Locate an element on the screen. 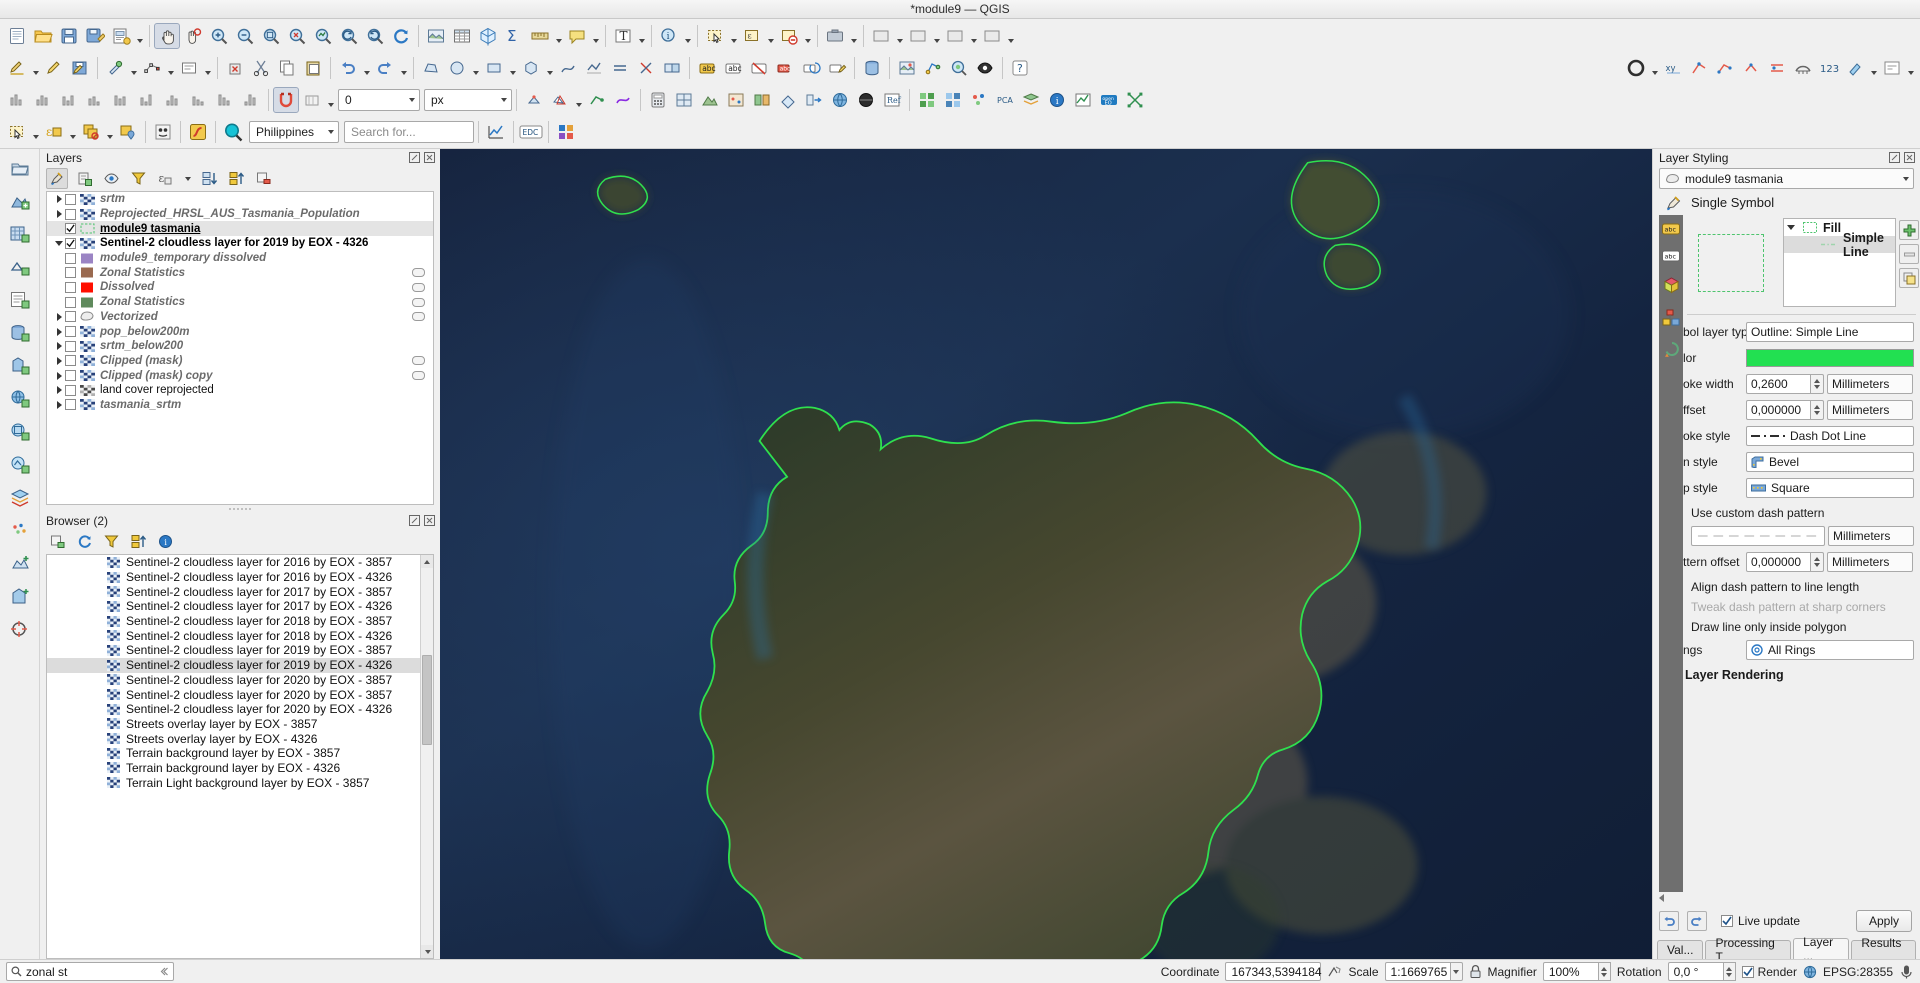 The image size is (1920, 983). browser-scroll-thumb is located at coordinates (427, 700).